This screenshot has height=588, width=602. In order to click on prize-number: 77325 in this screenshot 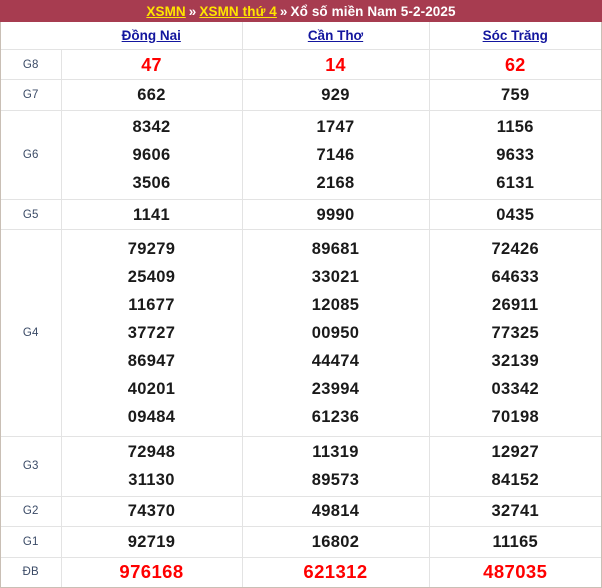, I will do `click(515, 333)`.